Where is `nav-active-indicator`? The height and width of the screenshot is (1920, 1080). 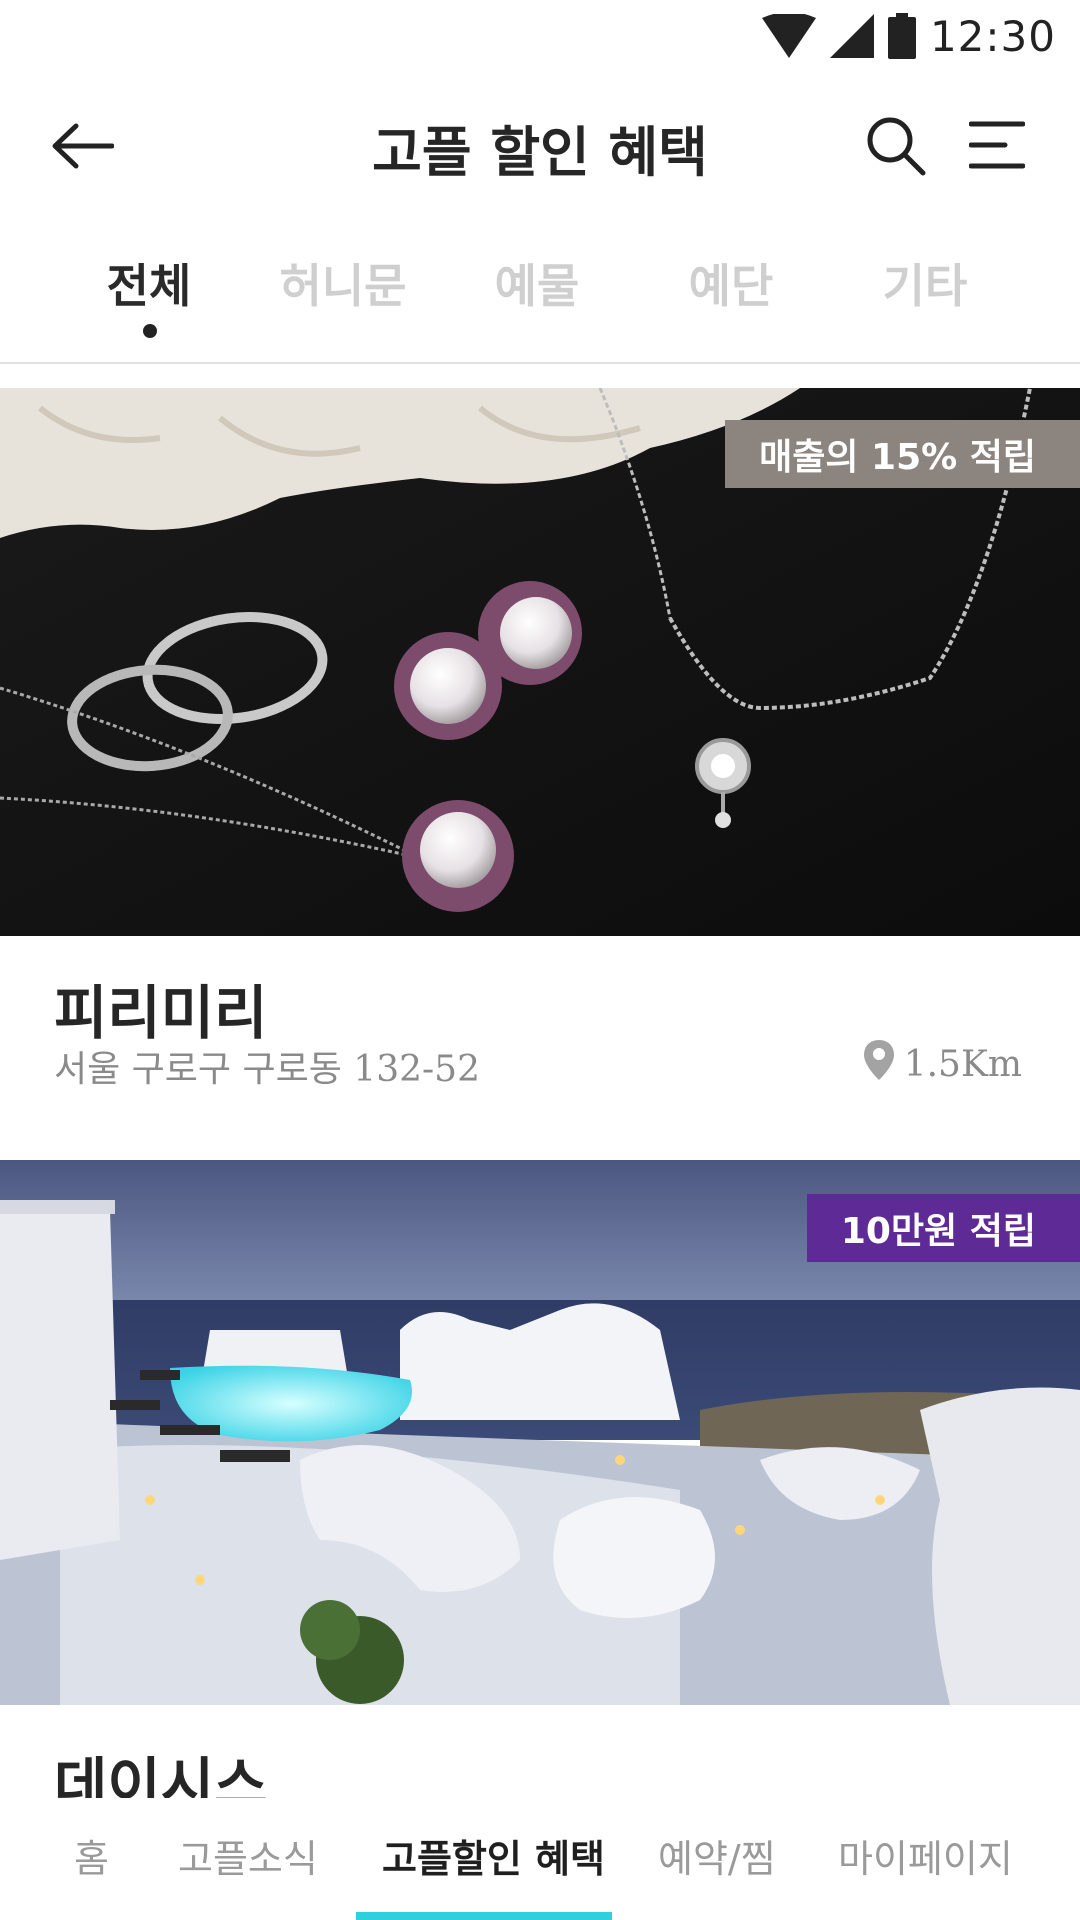
nav-active-indicator is located at coordinates (484, 1916).